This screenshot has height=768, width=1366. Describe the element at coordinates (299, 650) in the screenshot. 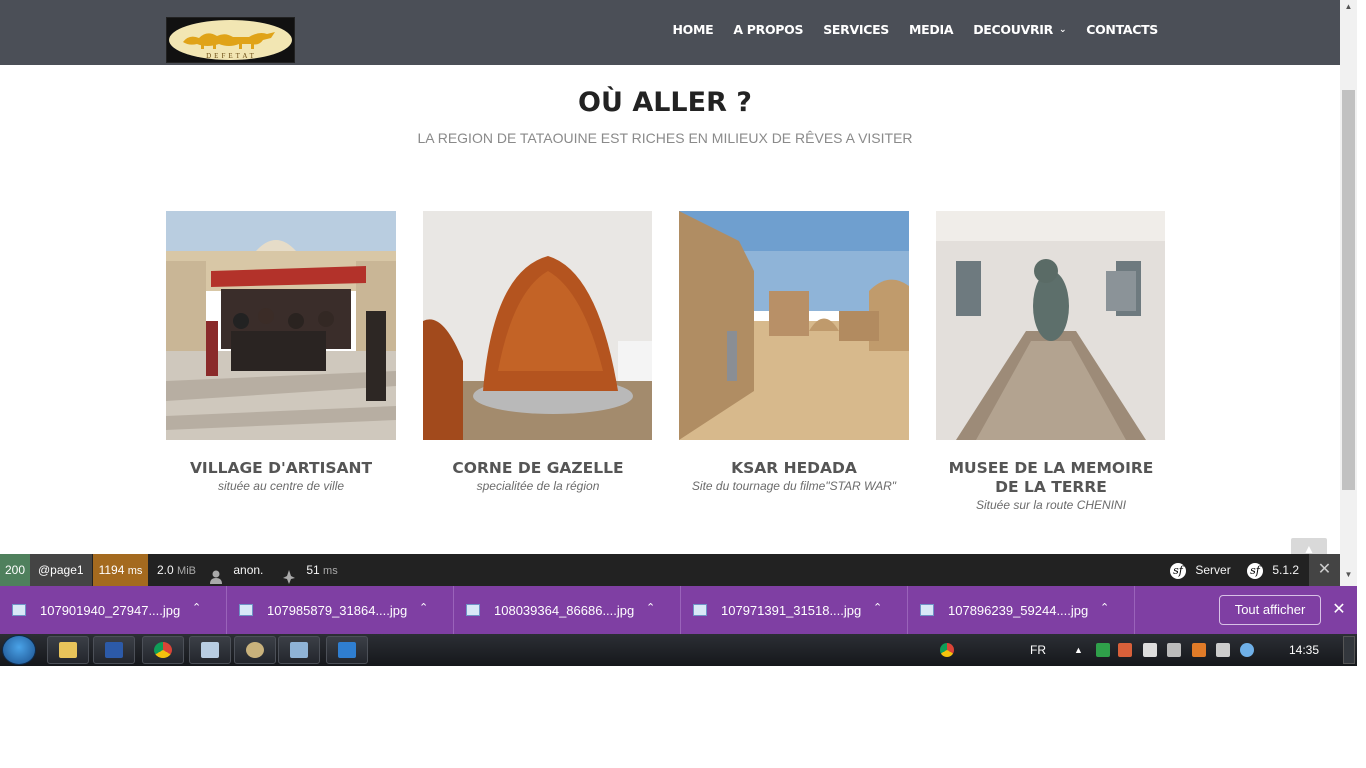

I see `window-taskbar-button` at that location.